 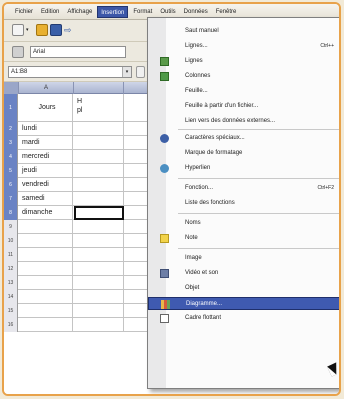 I want to click on menu-item-label: Image, so click(x=193, y=258).